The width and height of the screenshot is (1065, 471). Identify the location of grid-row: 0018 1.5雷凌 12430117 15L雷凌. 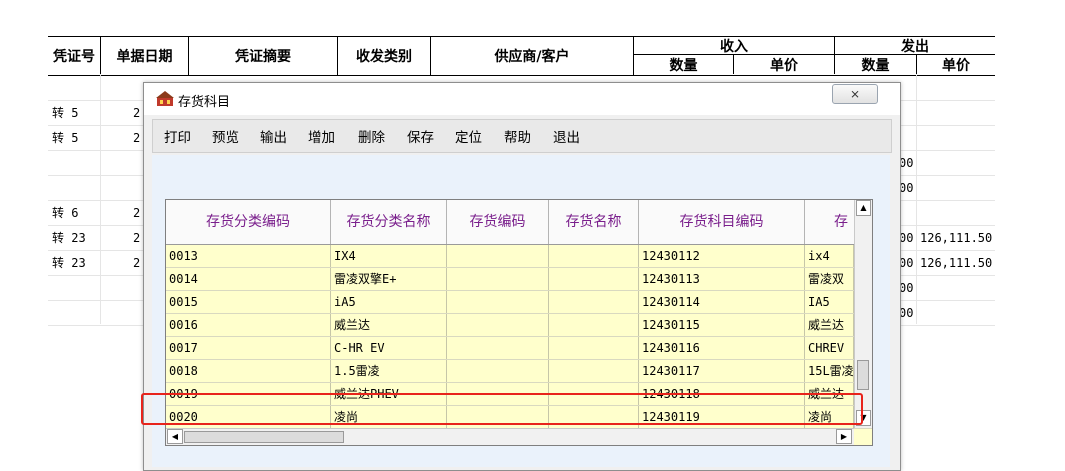
(519, 371).